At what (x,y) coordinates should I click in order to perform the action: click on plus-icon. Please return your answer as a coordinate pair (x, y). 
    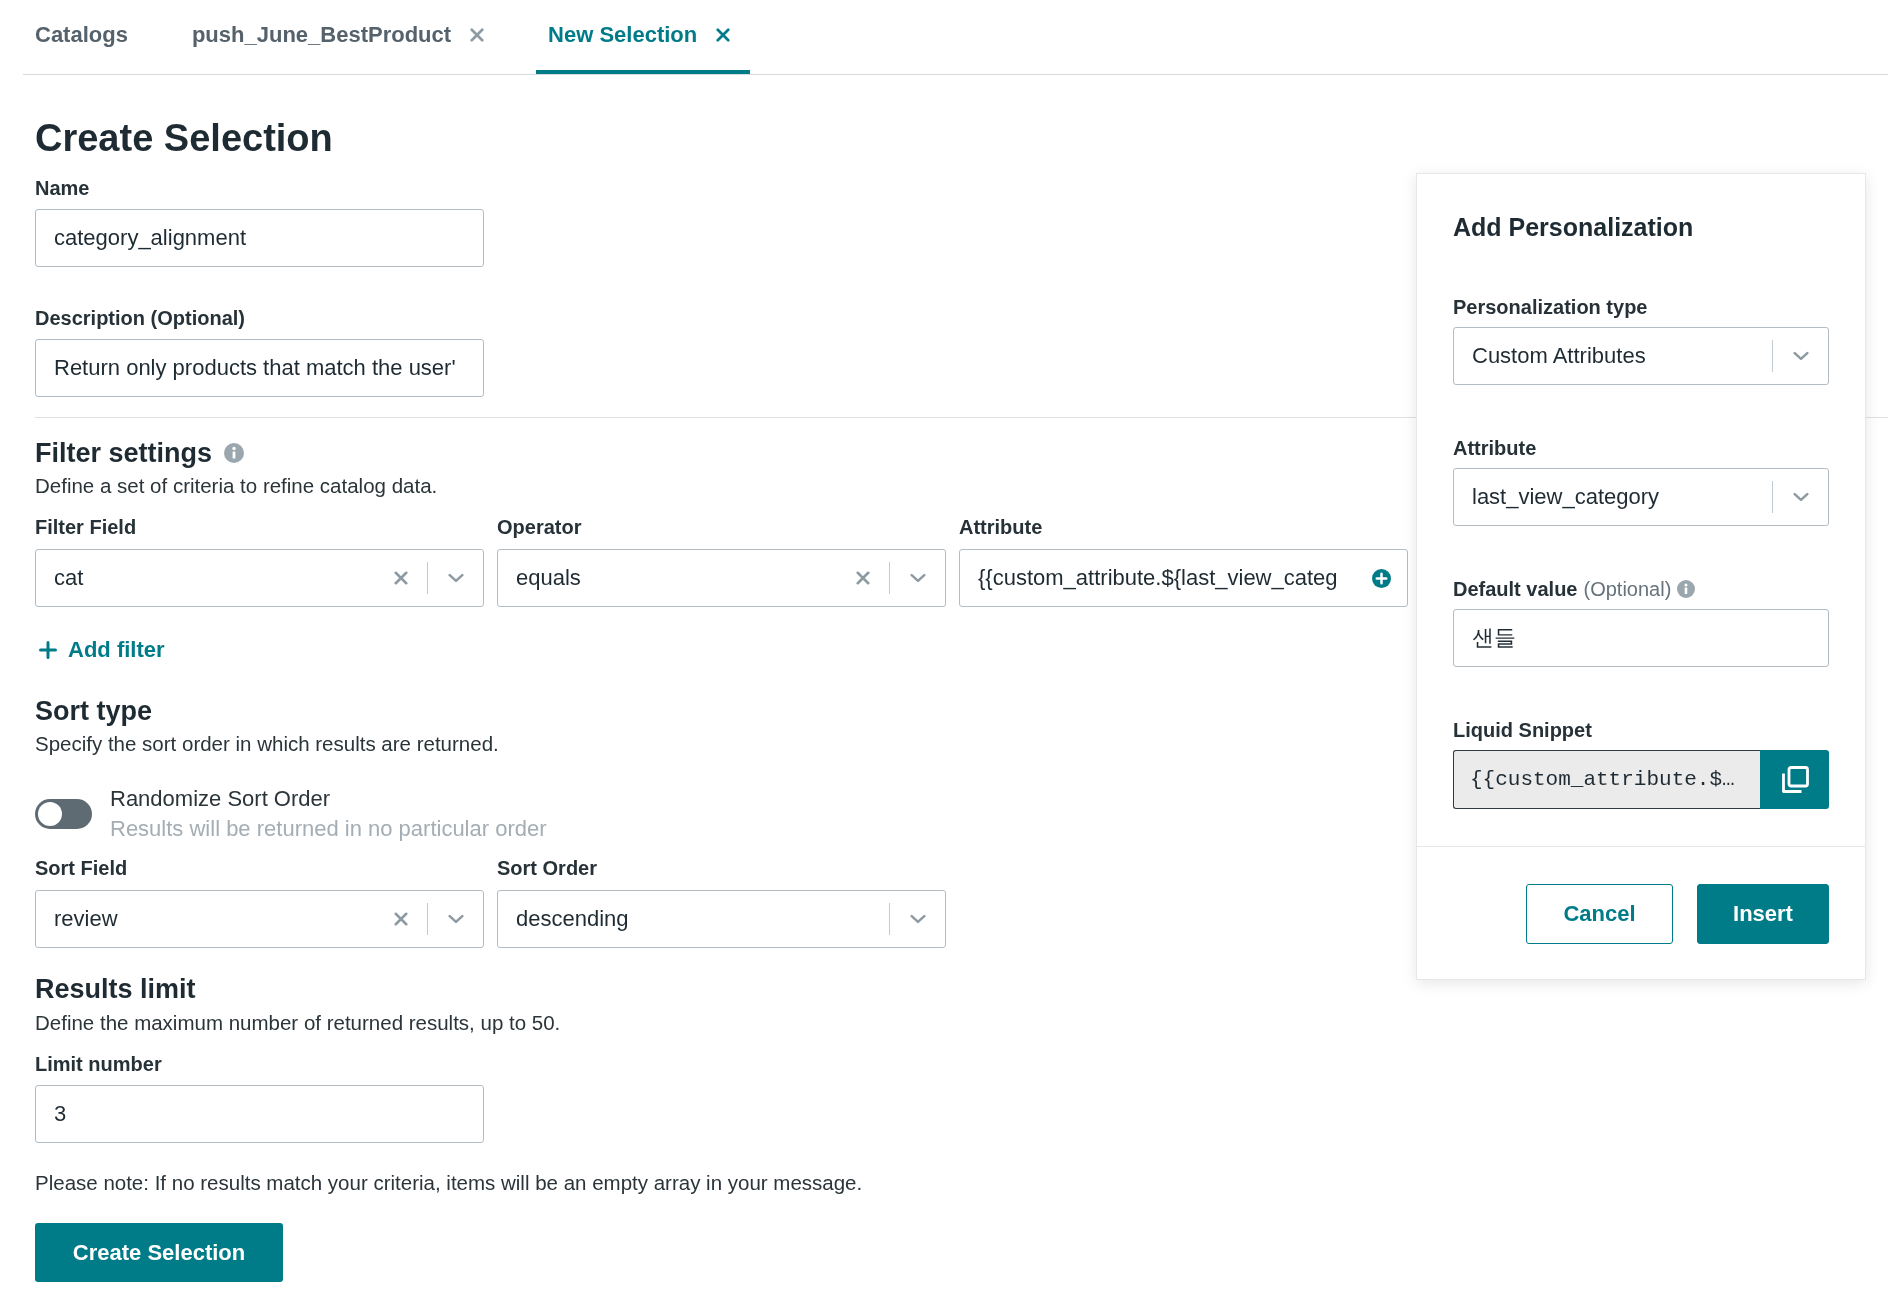
    Looking at the image, I should click on (48, 650).